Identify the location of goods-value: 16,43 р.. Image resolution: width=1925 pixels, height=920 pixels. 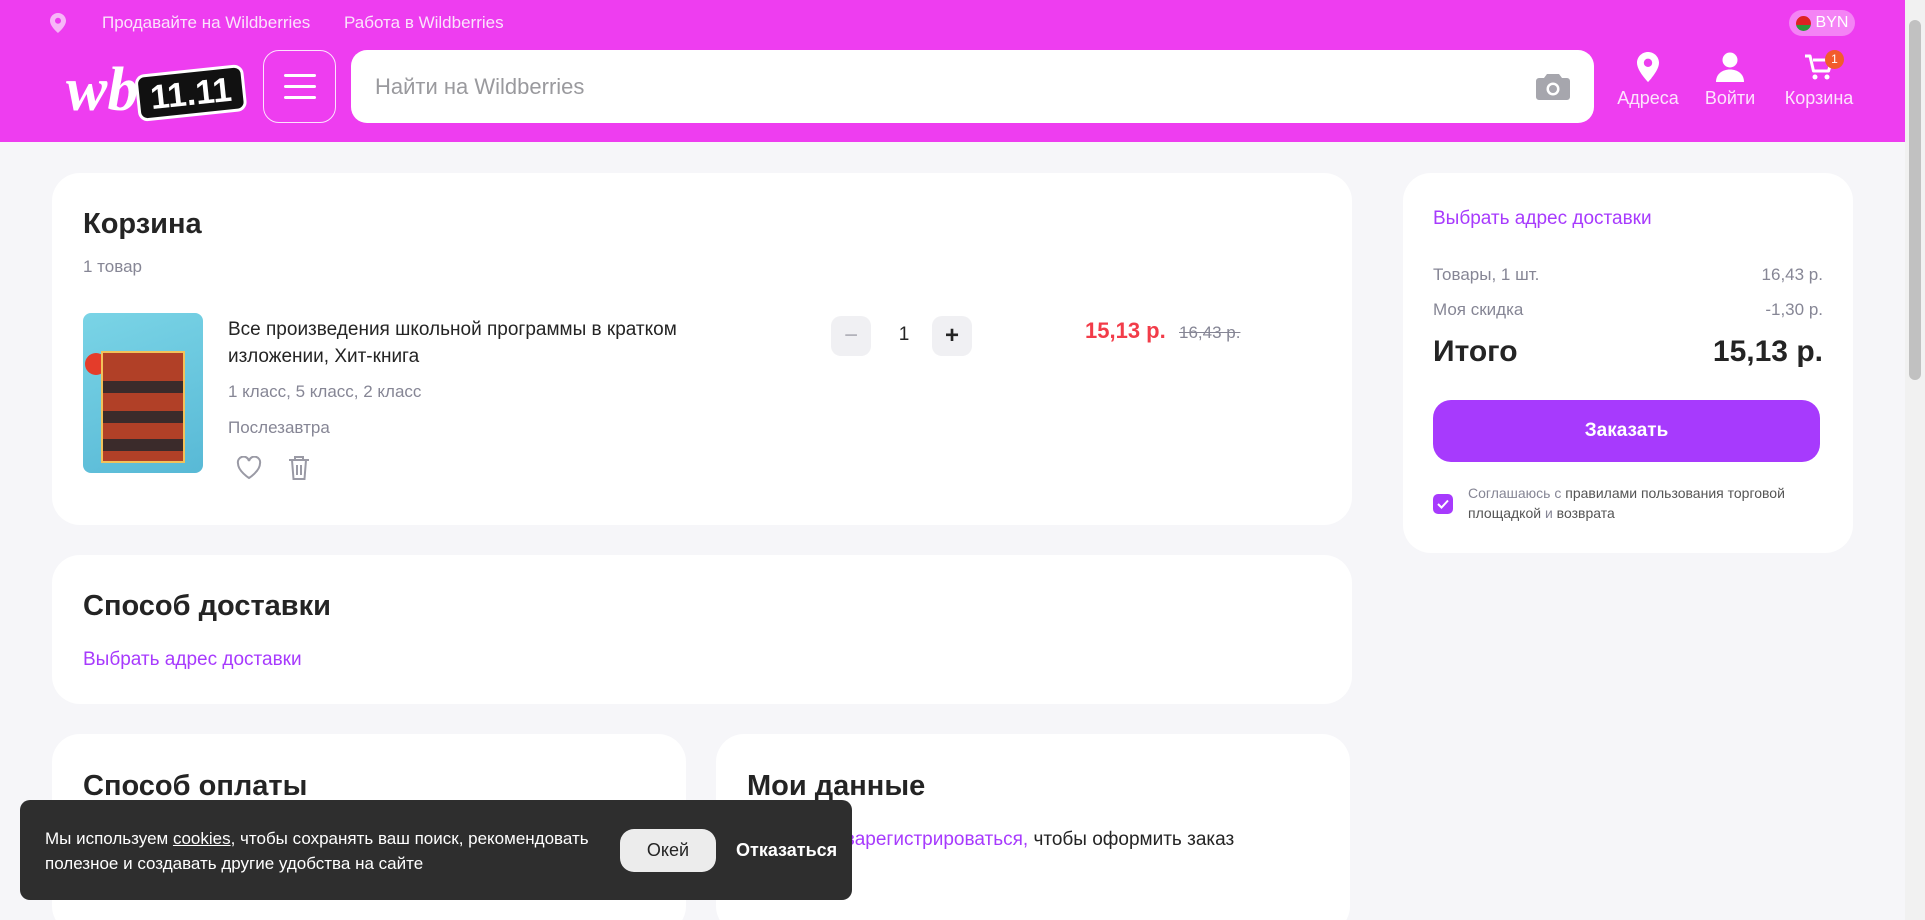
(1792, 274).